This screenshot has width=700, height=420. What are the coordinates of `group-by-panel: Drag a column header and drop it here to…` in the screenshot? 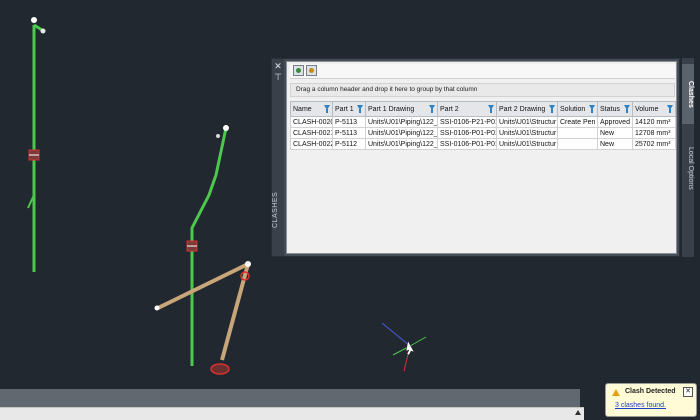 It's located at (482, 90).